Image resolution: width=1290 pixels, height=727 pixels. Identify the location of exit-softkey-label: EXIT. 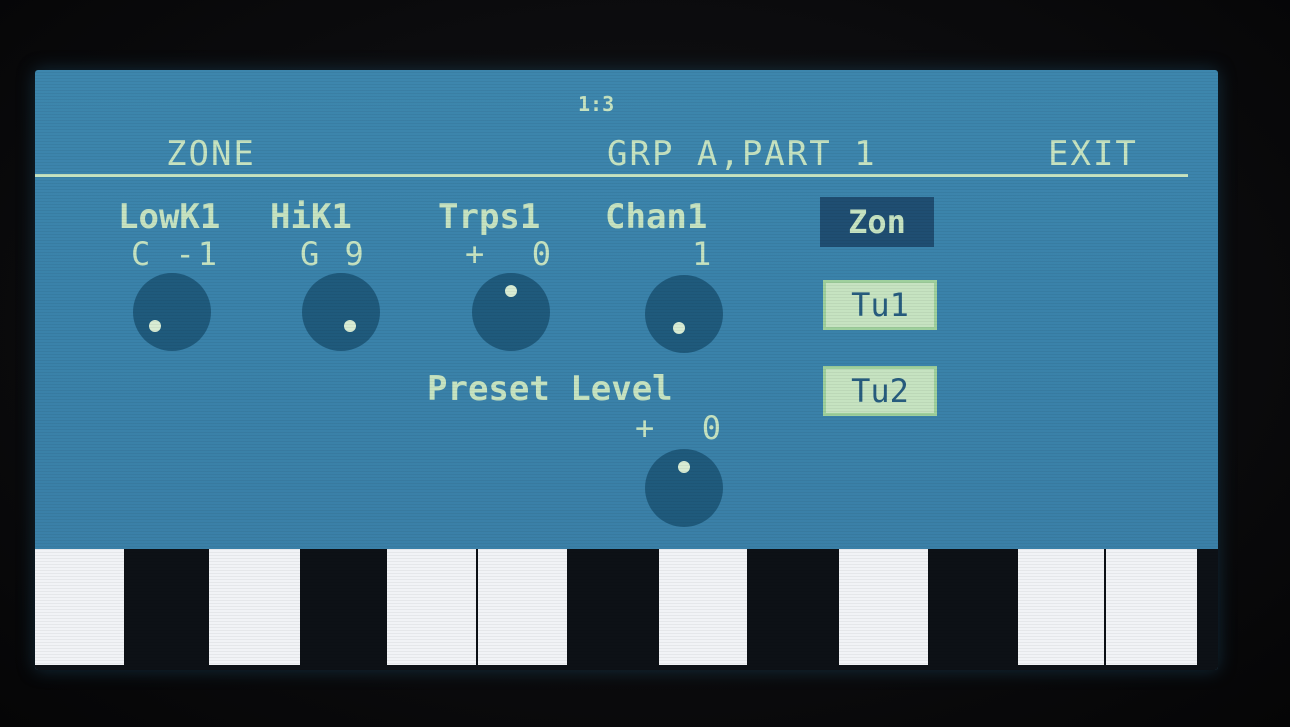
(1093, 154).